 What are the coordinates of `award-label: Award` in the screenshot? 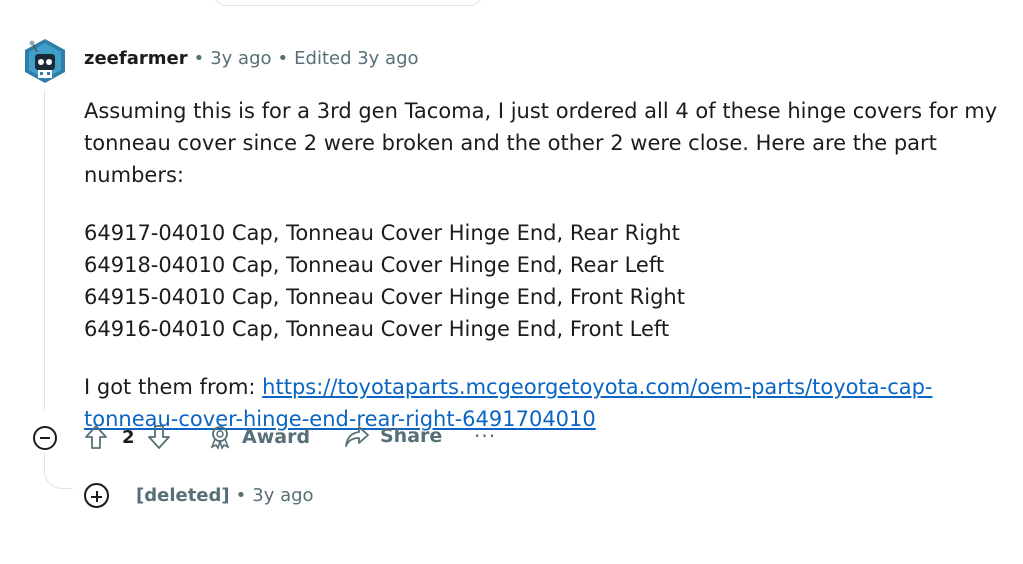 It's located at (276, 437).